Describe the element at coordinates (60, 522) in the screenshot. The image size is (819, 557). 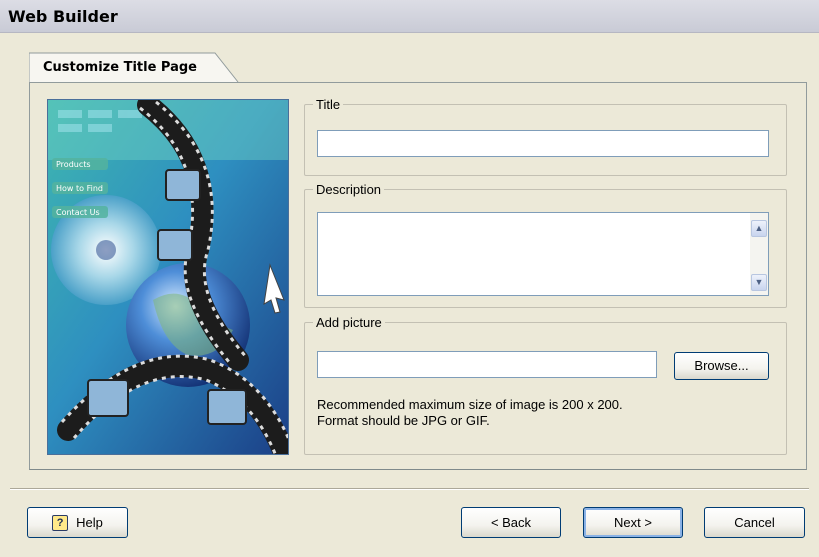
I see `help-icon: ?` at that location.